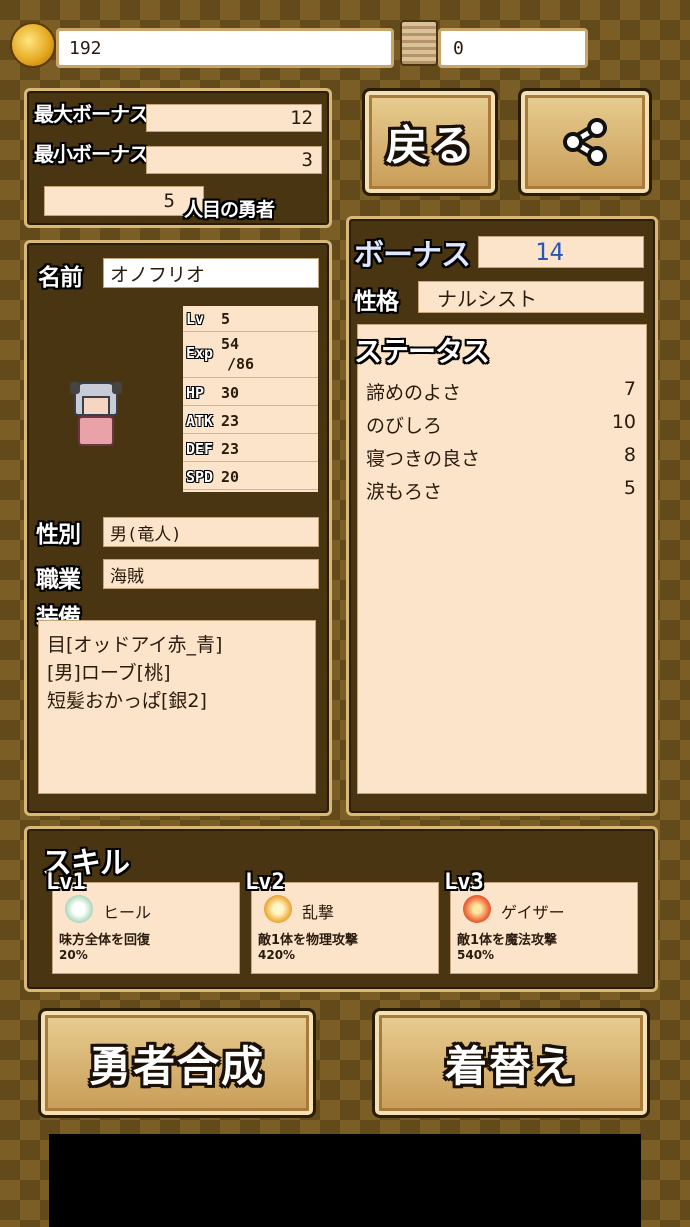 This screenshot has width=690, height=1227. Describe the element at coordinates (226, 318) in the screenshot. I see `stat-value: 5` at that location.